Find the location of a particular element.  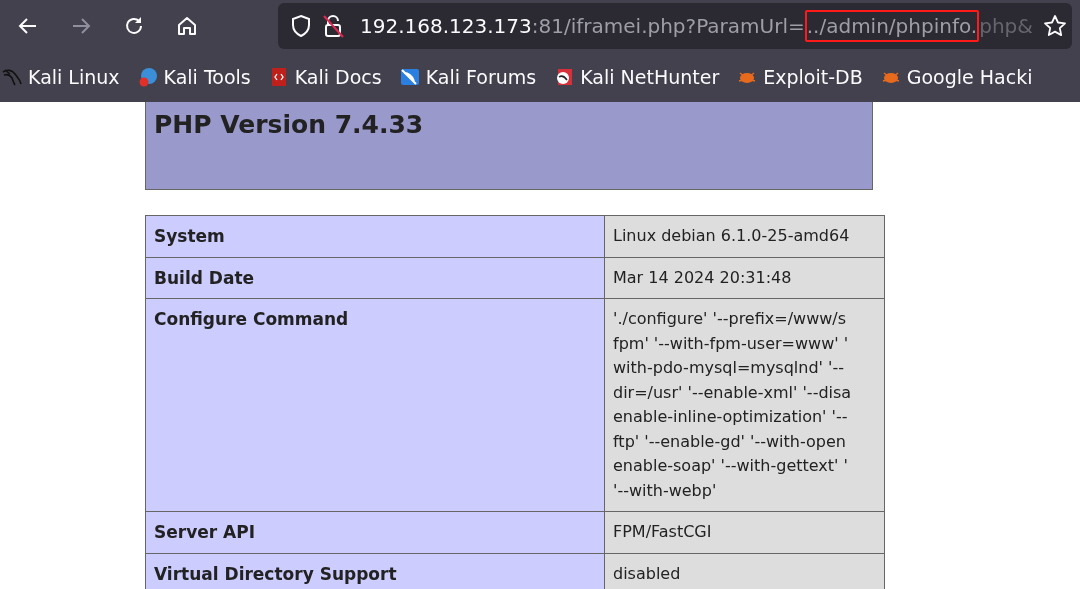

bookmark-item: Google Hacki is located at coordinates (956, 77).